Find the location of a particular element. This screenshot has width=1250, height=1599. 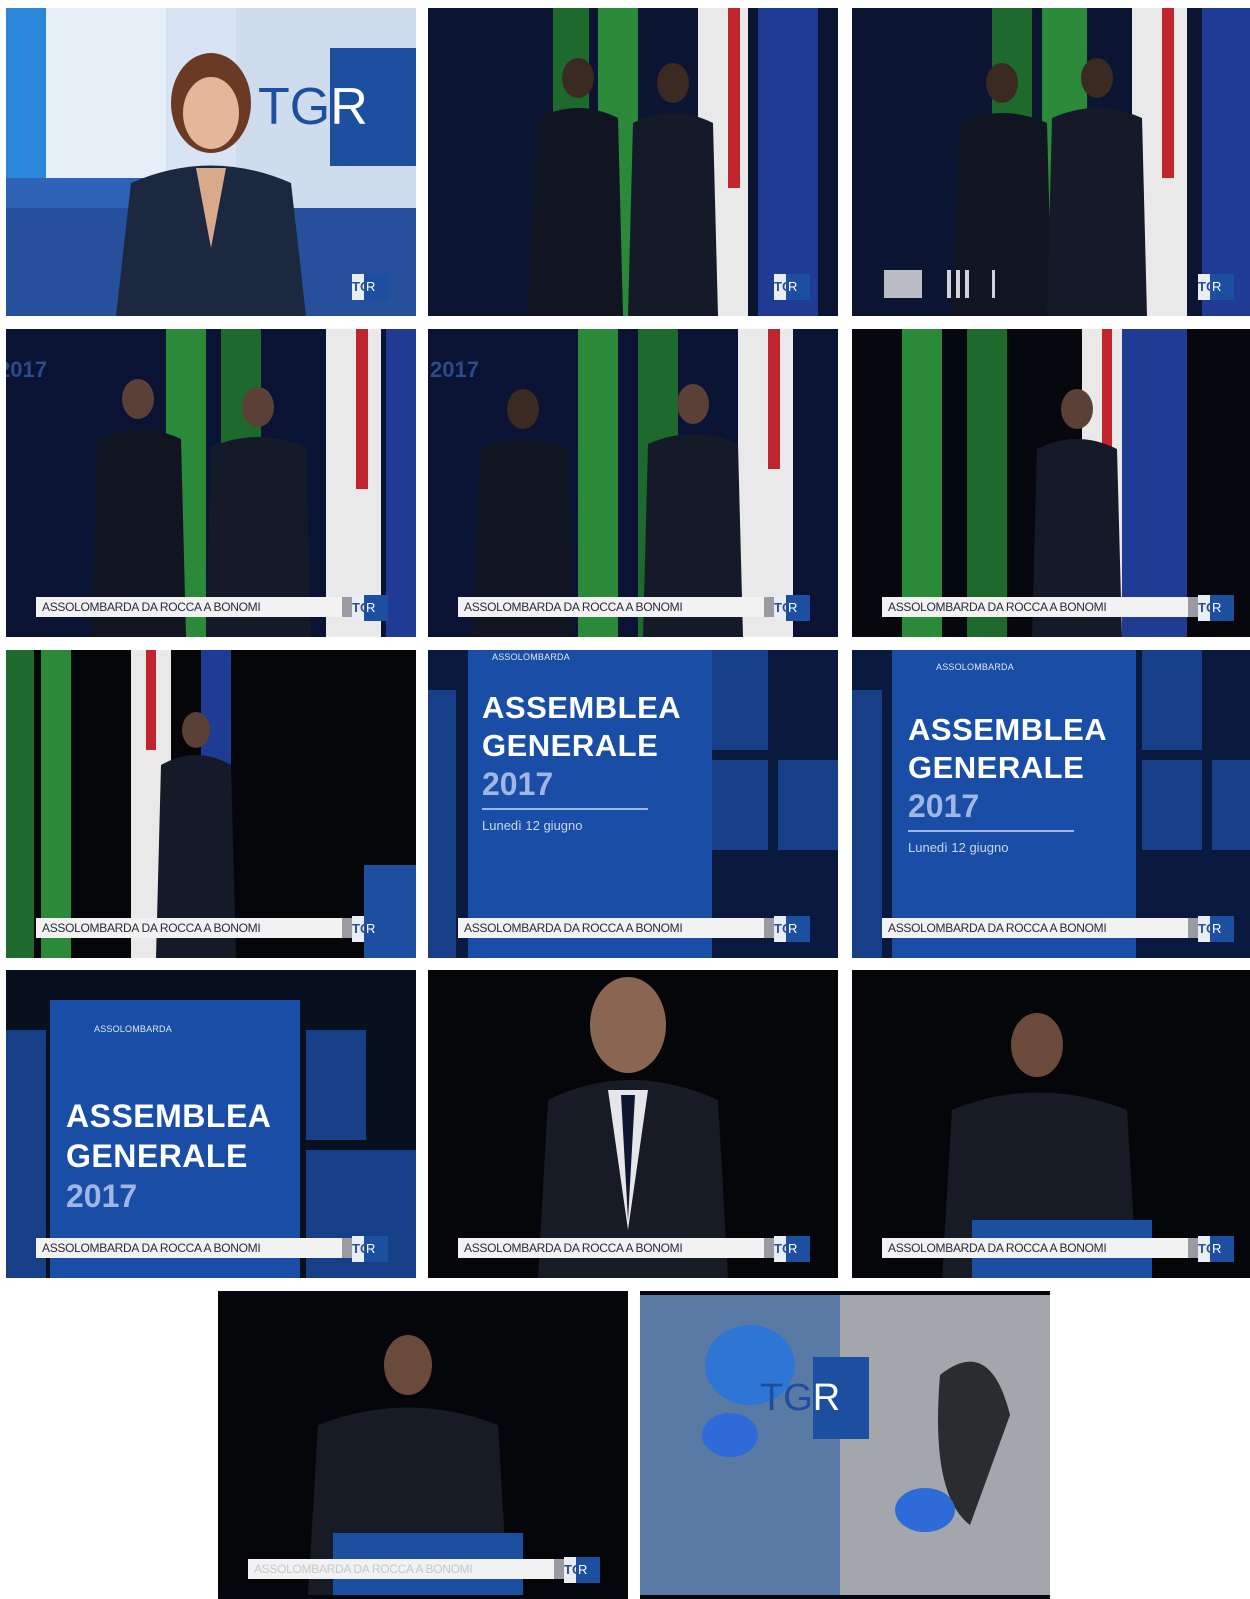

video-frame-14-outro: TG R is located at coordinates (845, 1445).